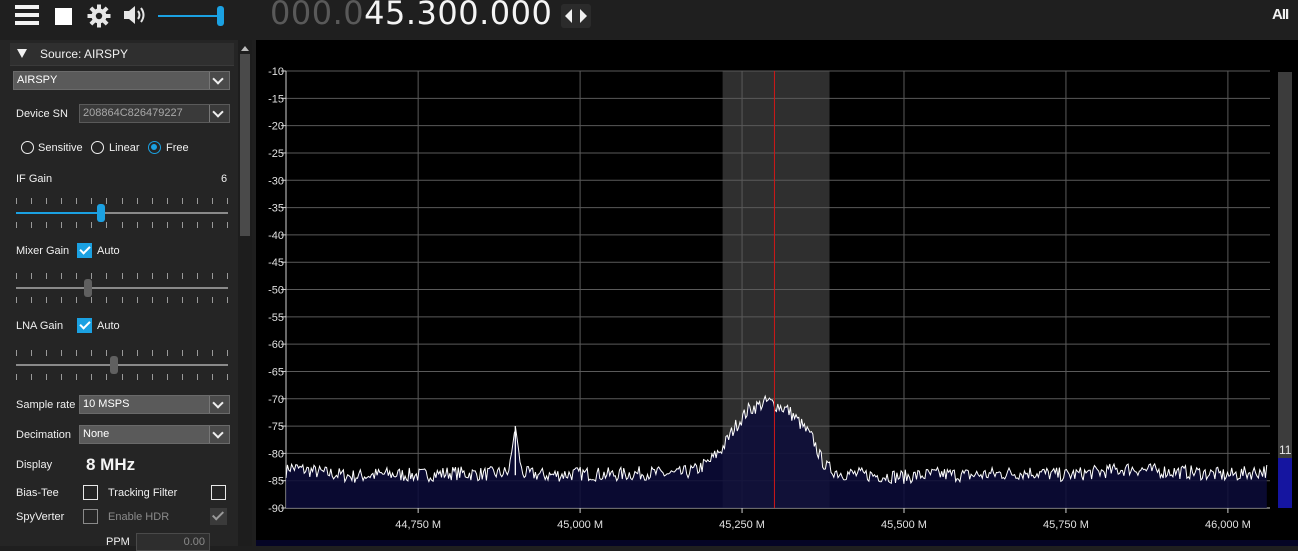 This screenshot has height=551, width=1298. What do you see at coordinates (245, 145) in the screenshot?
I see `scrollbar-thumb` at bounding box center [245, 145].